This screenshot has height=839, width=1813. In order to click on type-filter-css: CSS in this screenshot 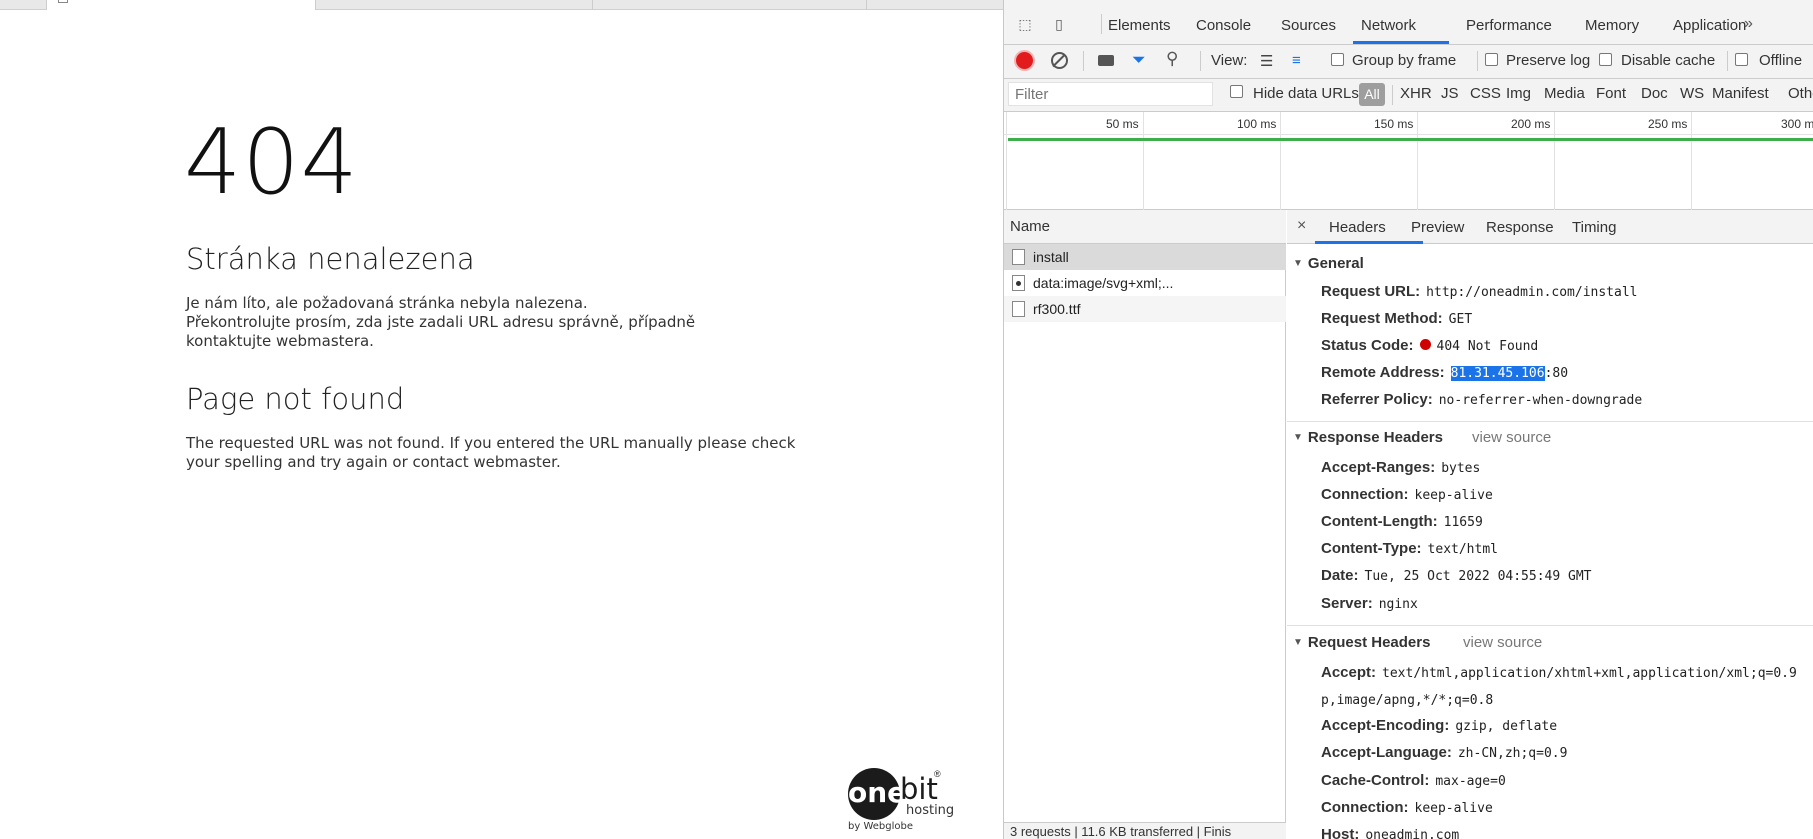, I will do `click(1485, 93)`.